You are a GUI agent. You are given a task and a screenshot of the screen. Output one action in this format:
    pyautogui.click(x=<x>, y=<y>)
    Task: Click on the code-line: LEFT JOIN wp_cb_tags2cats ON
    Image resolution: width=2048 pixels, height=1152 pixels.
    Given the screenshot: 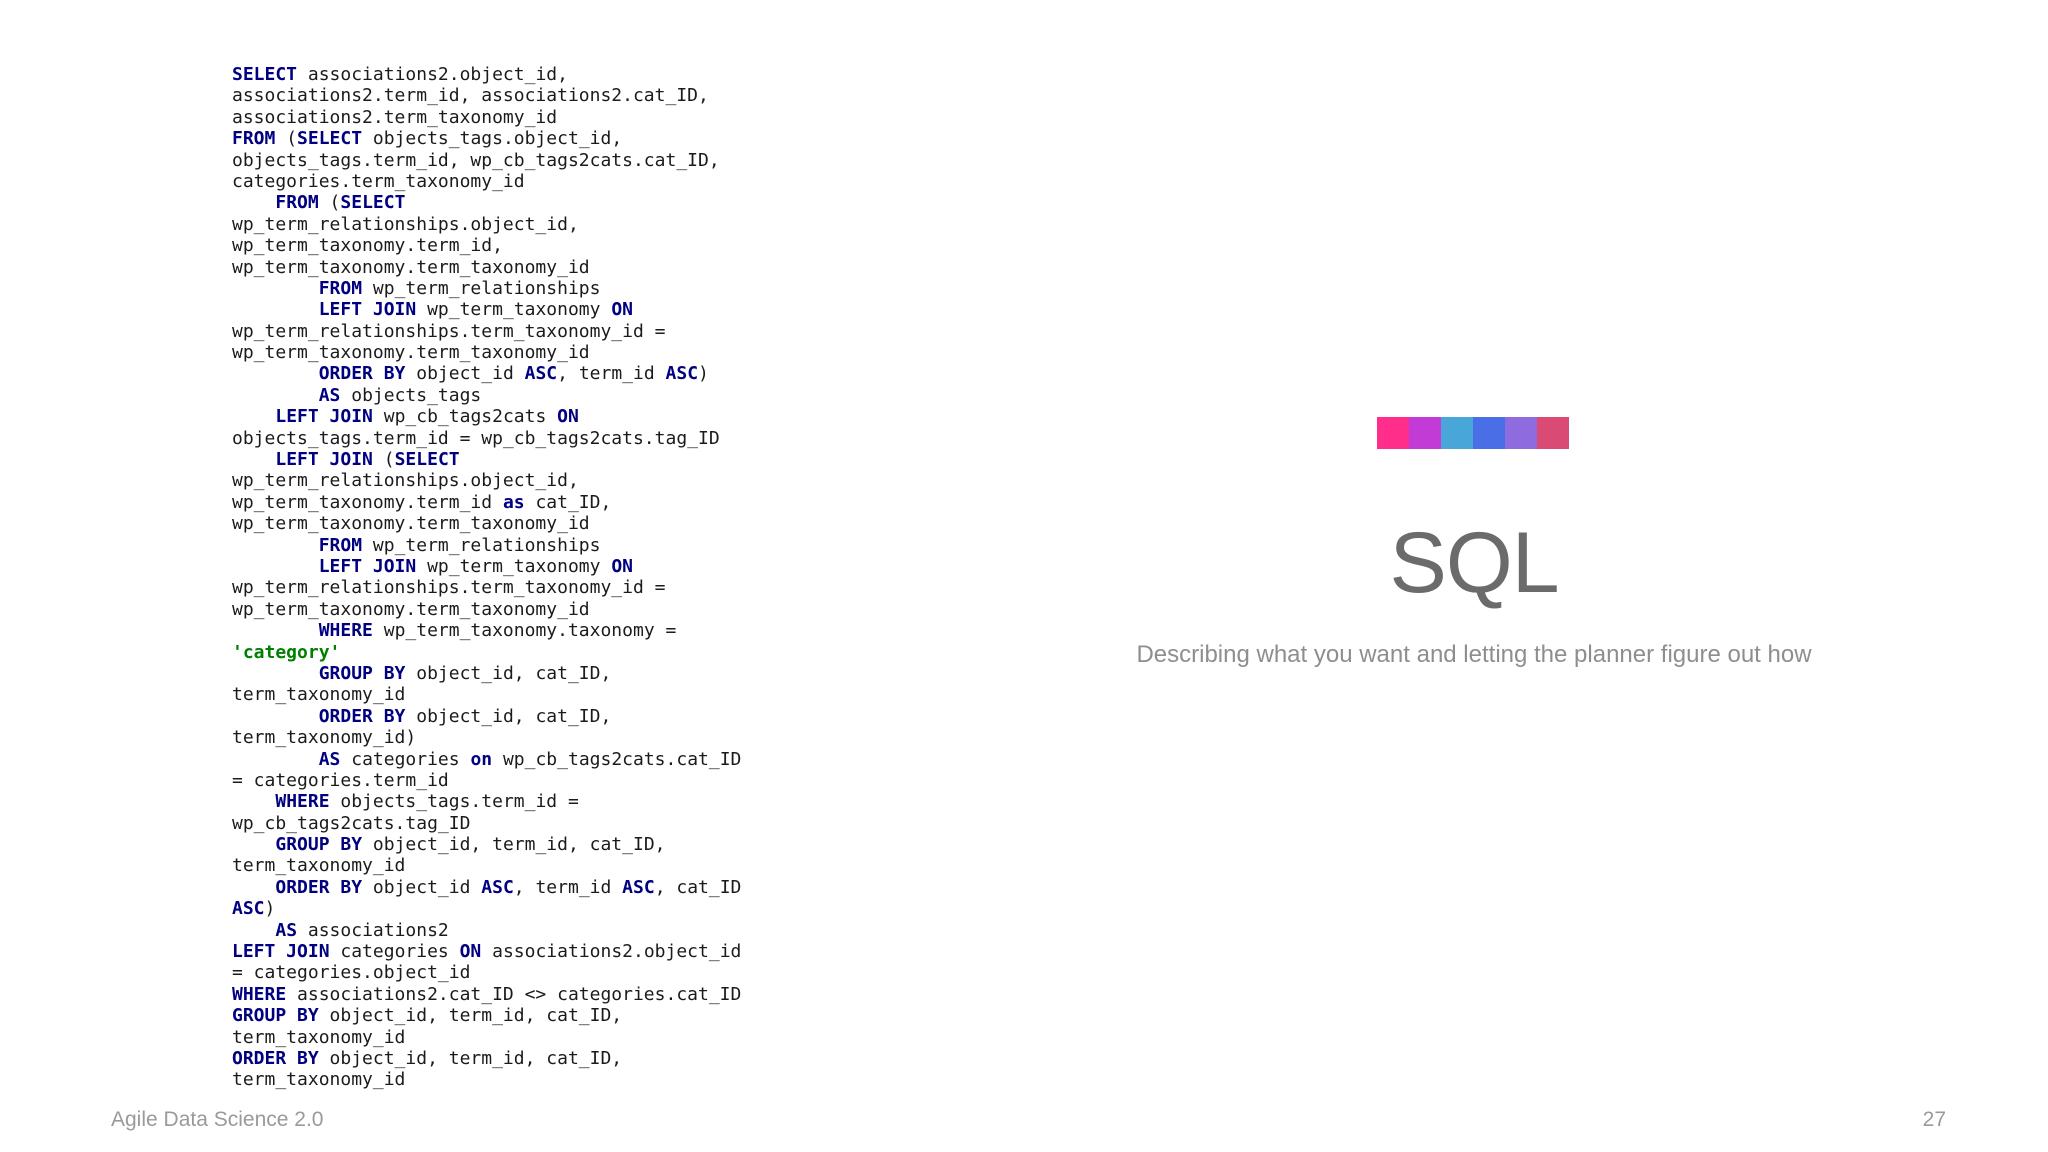 What is the action you would take?
    pyautogui.click(x=486, y=416)
    